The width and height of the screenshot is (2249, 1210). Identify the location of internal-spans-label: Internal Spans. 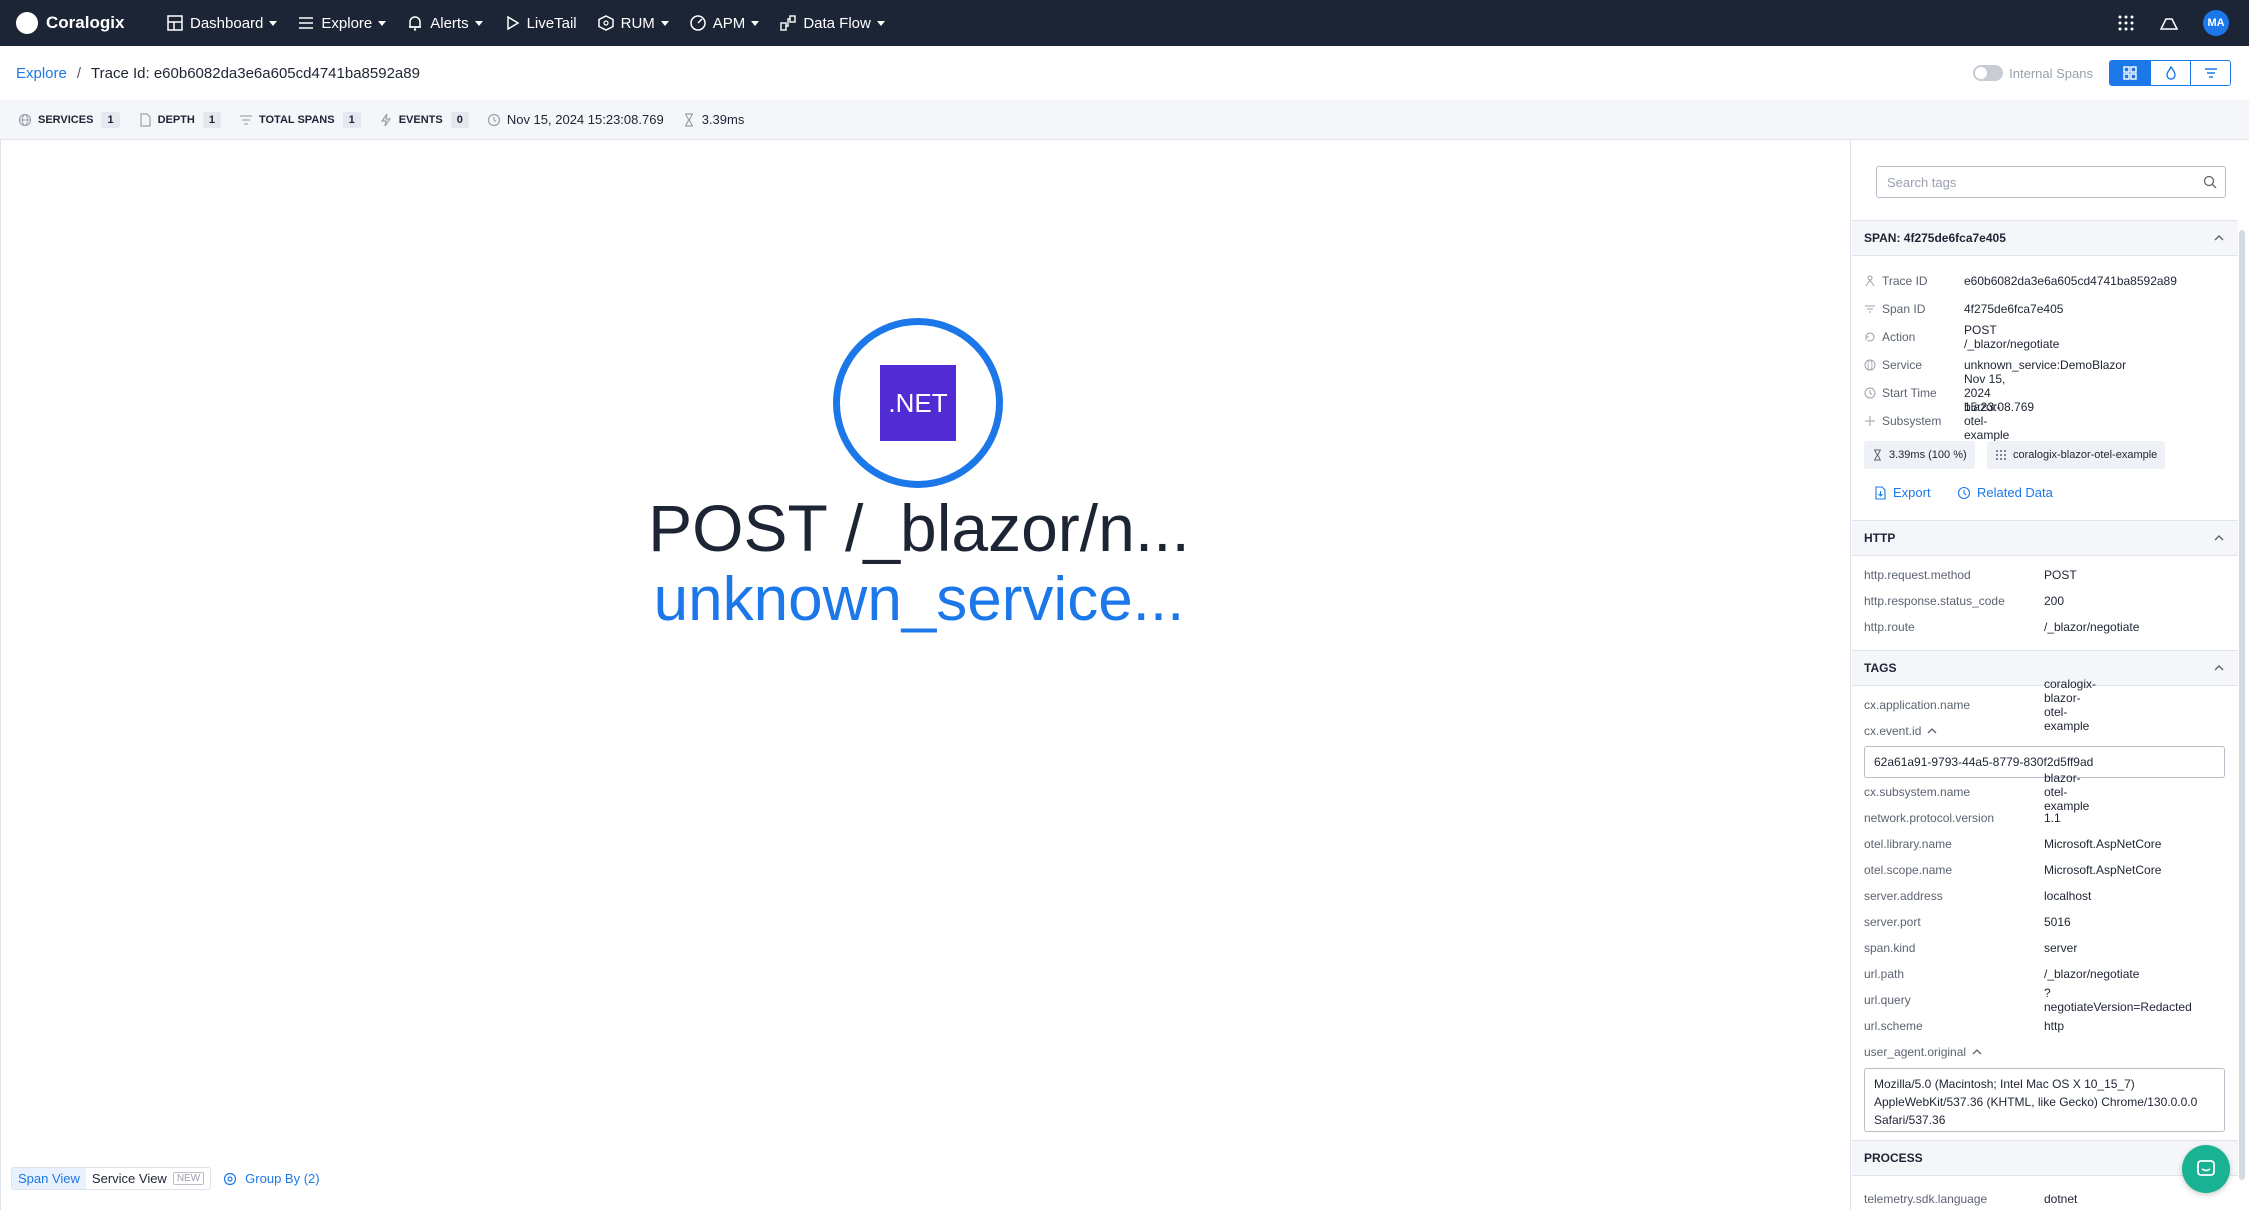
(2051, 73).